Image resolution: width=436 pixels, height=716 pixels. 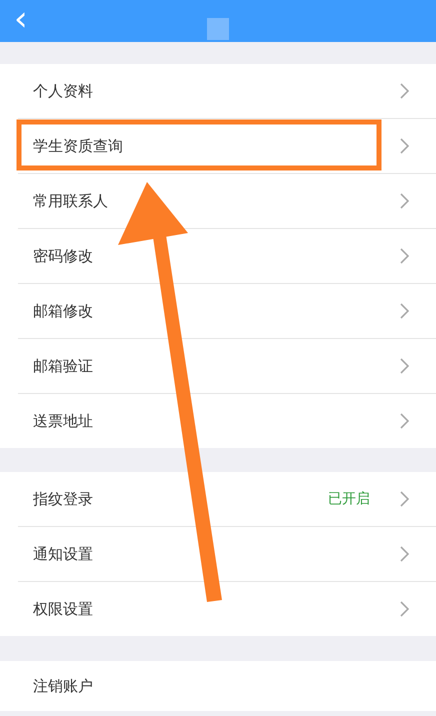 I want to click on settings-row: 权限设置, so click(x=227, y=609).